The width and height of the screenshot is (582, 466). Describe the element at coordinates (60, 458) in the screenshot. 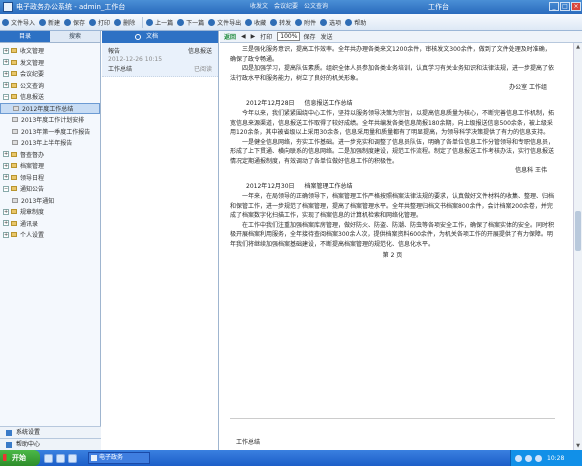

I see `browser-icon` at that location.